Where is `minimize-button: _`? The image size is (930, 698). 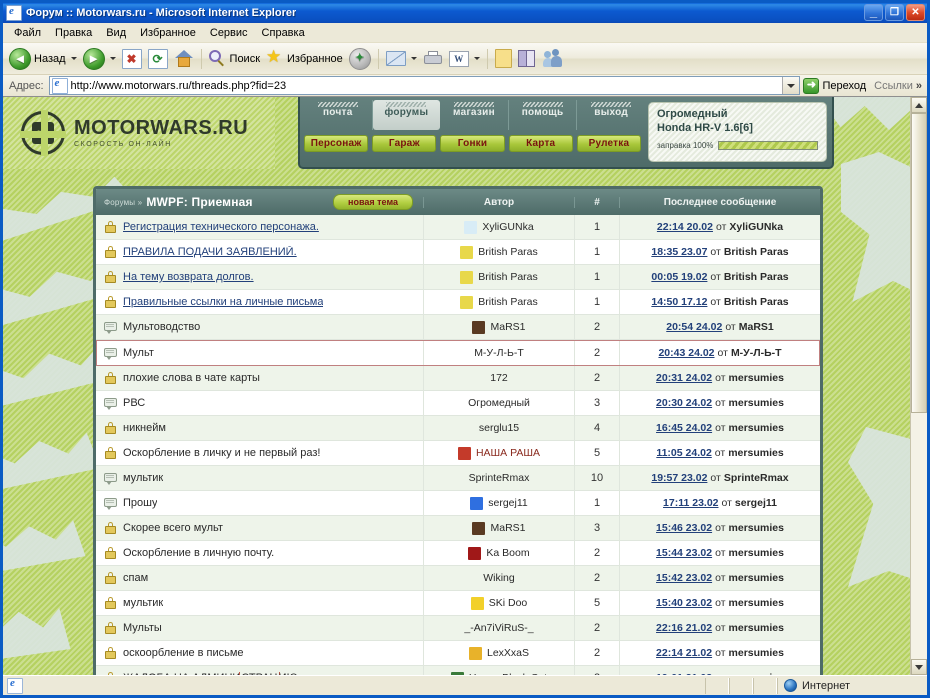 minimize-button: _ is located at coordinates (873, 12).